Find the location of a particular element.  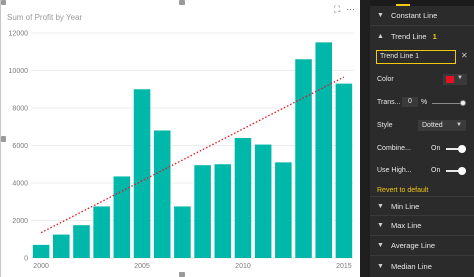

section-trend-line: ▲ Trend Line 1 is located at coordinates (422, 36).